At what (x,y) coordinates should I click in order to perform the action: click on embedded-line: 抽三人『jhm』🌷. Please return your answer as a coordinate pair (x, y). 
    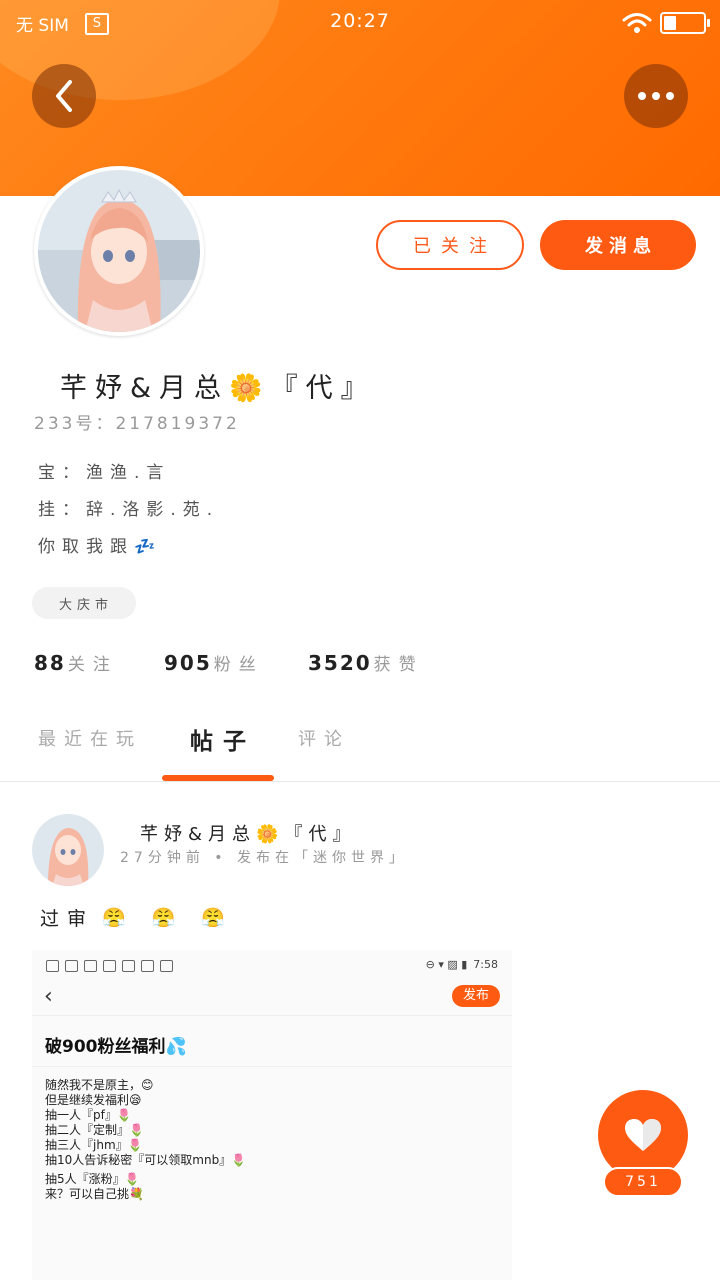
    Looking at the image, I should click on (94, 1145).